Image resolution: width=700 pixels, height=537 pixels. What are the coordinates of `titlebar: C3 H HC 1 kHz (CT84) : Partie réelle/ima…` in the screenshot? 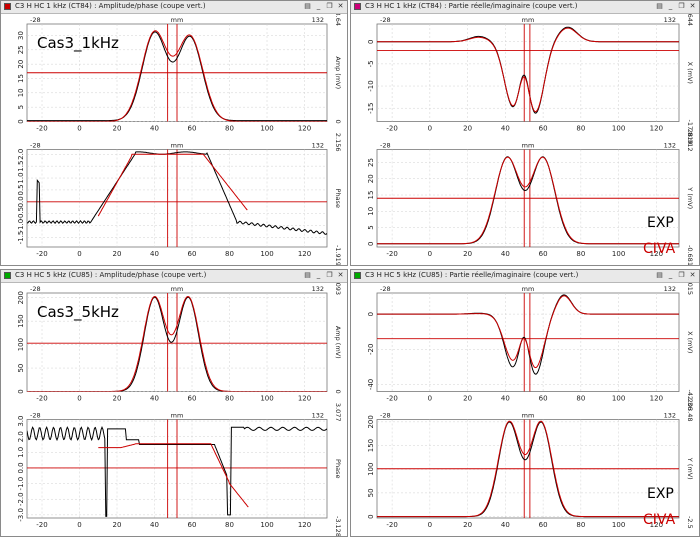 It's located at (525, 7).